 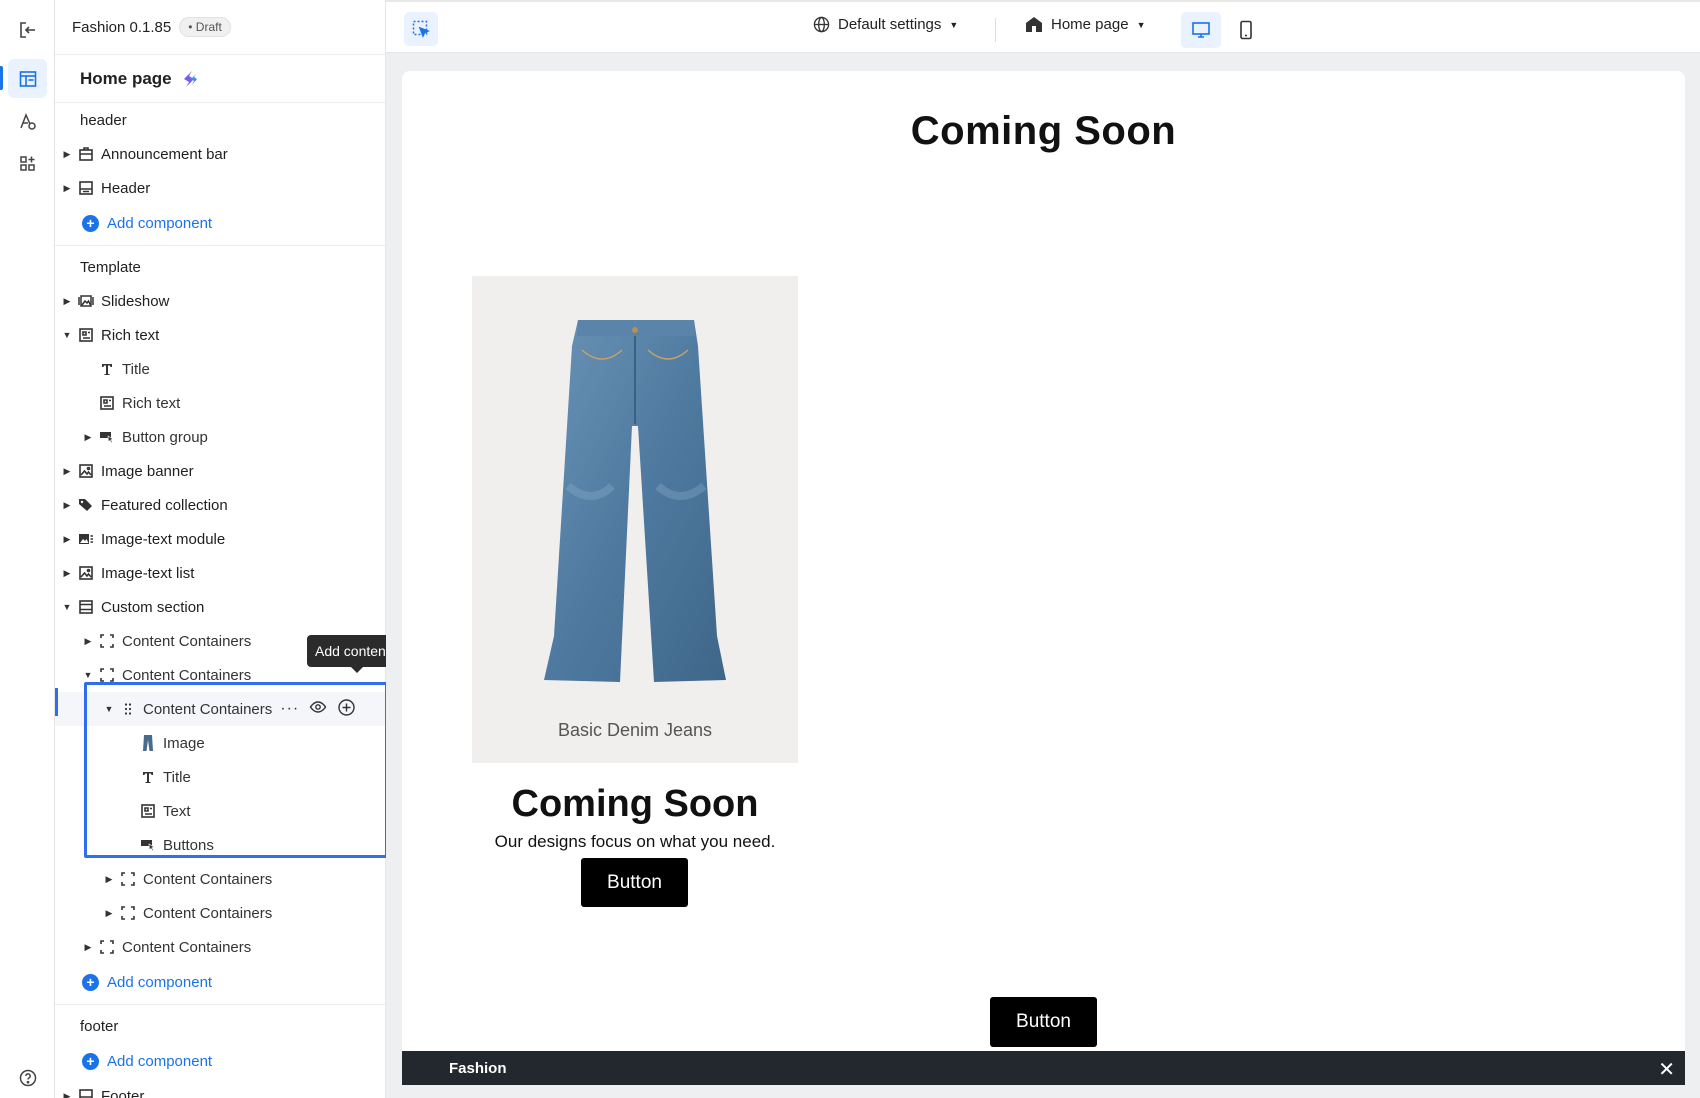 What do you see at coordinates (635, 519) in the screenshot?
I see `product-image: Basic Denim Jeans` at bounding box center [635, 519].